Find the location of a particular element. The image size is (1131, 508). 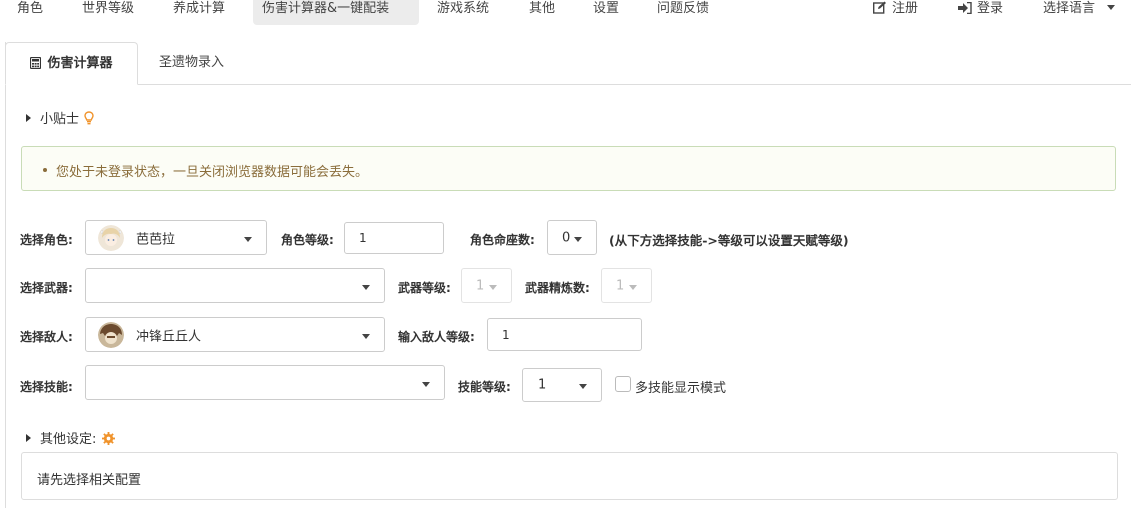

enemy-label: 选择敌人: is located at coordinates (46, 337).